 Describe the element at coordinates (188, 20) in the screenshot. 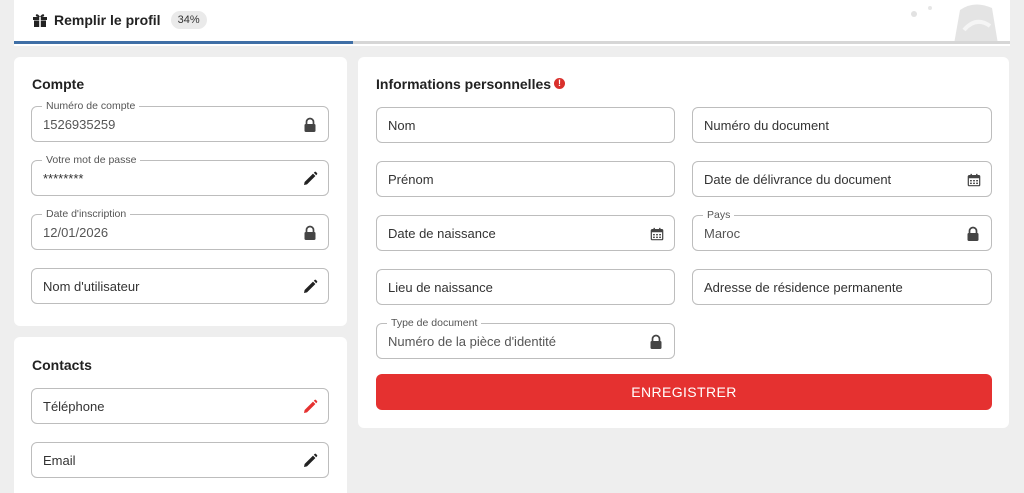

I see `progress-badge: 34%` at that location.